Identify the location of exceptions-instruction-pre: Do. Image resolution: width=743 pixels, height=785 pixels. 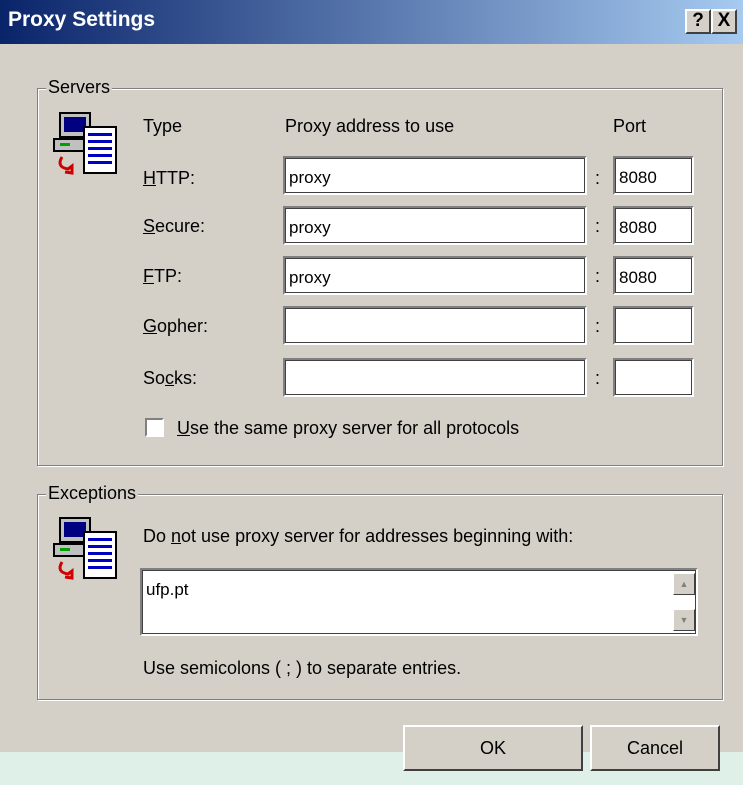
(157, 536).